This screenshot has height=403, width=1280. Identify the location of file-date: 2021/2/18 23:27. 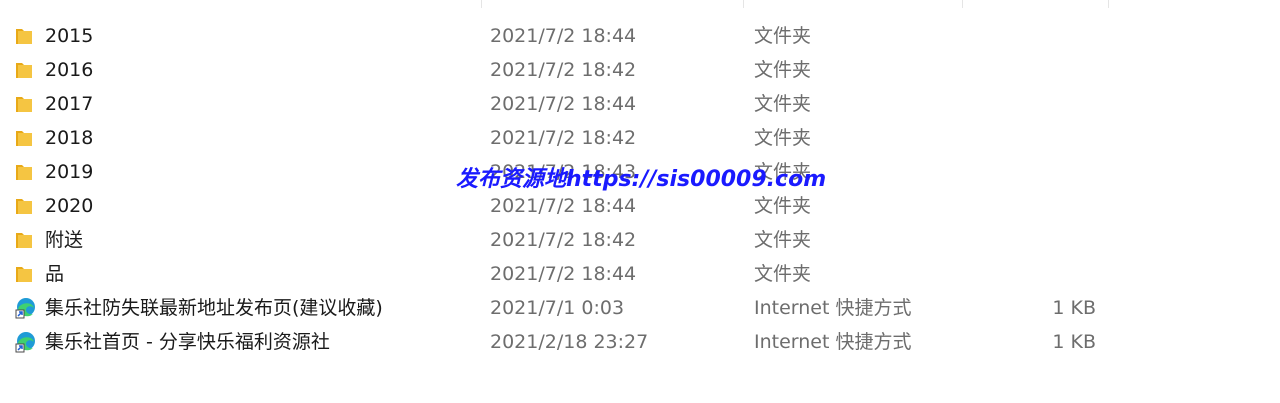
(569, 342).